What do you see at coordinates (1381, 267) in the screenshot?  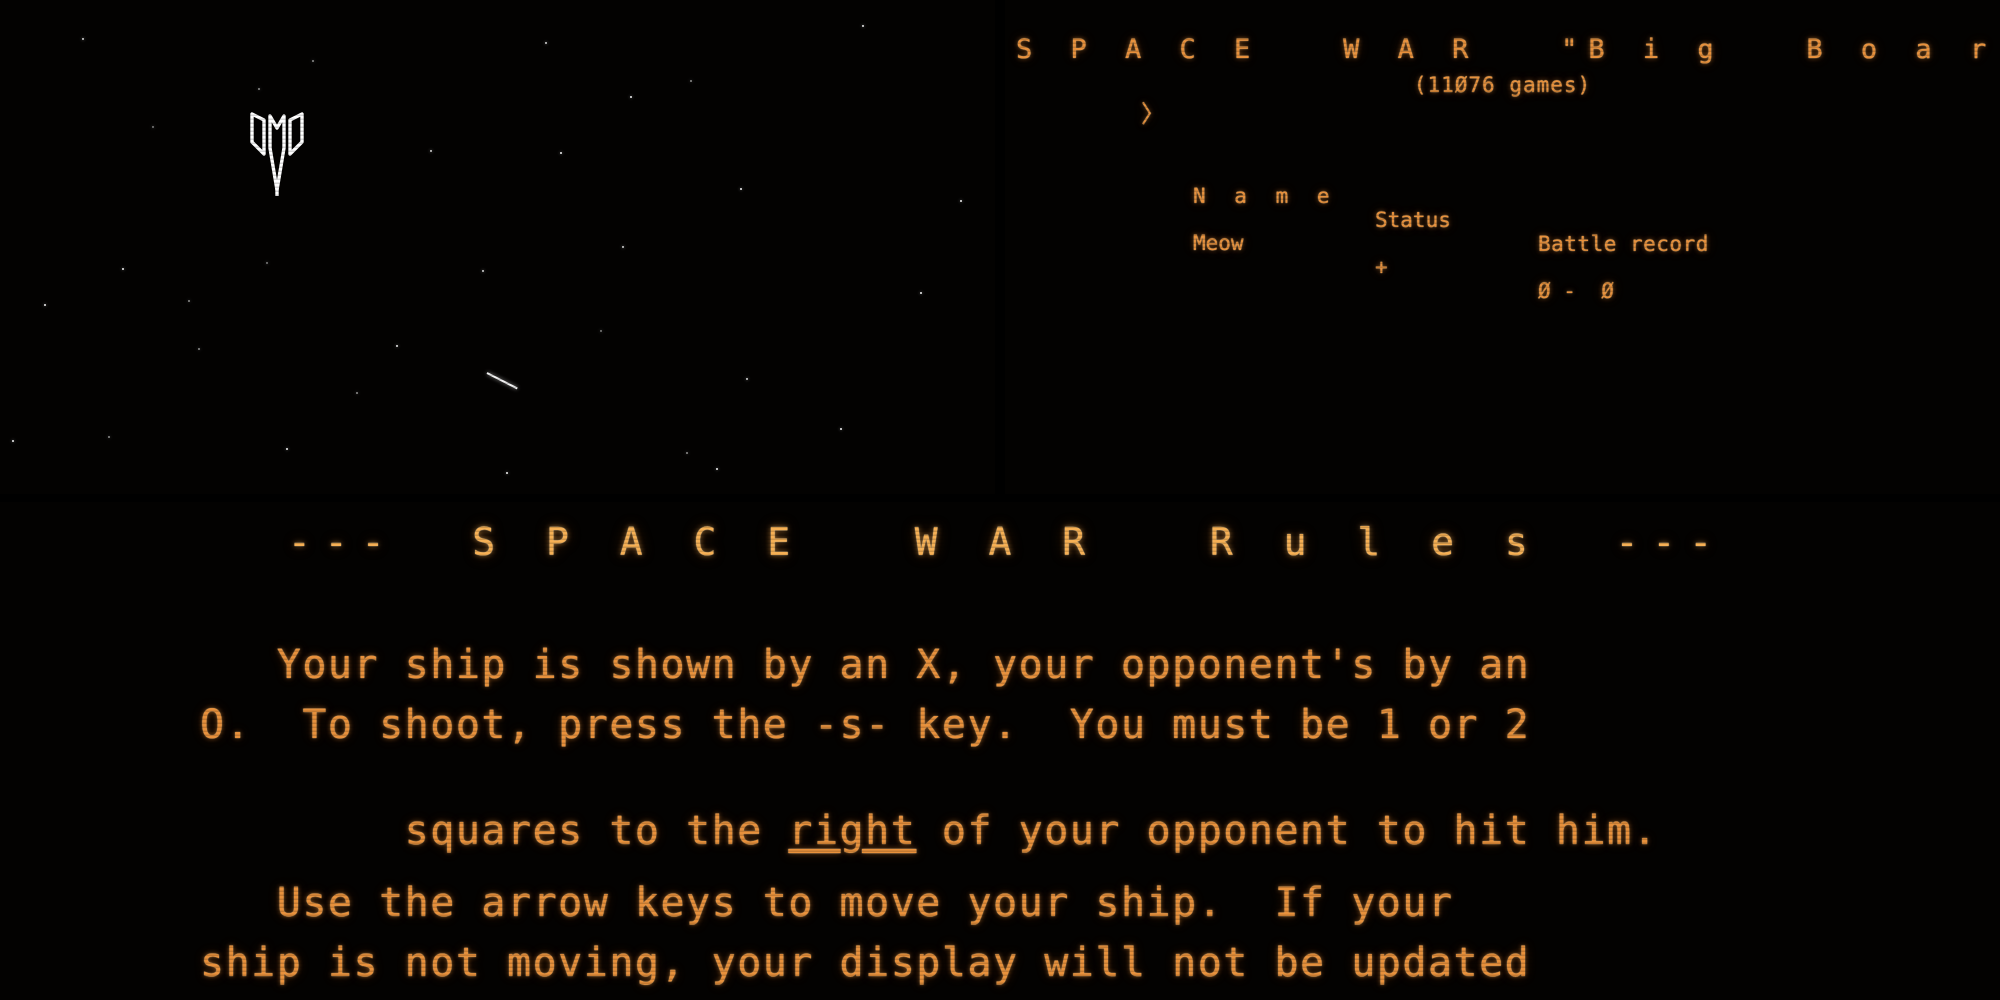 I see `player-status-cell: +` at bounding box center [1381, 267].